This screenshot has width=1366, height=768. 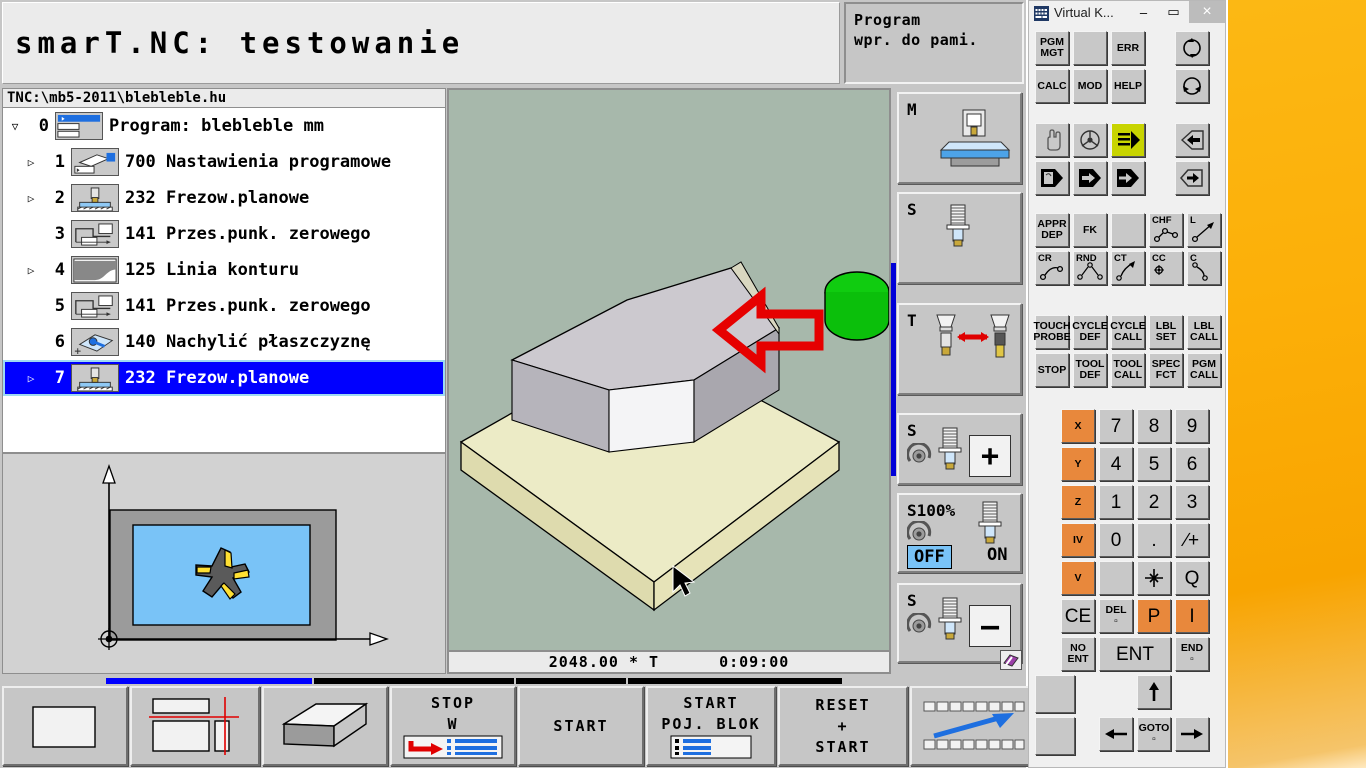 What do you see at coordinates (1173, 12) in the screenshot?
I see `maximize-button: ▭` at bounding box center [1173, 12].